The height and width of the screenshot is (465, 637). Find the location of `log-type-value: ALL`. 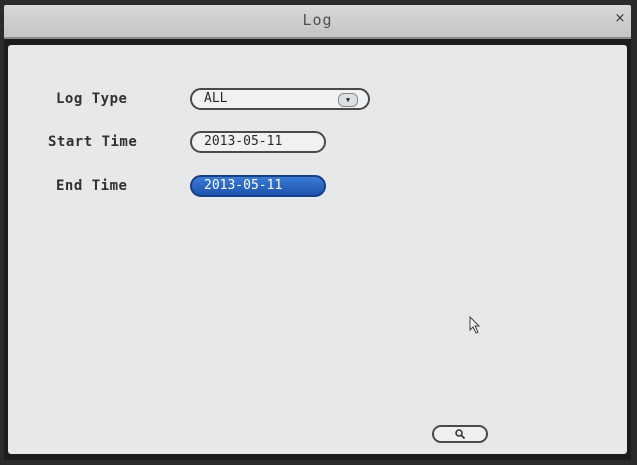

log-type-value: ALL is located at coordinates (216, 98).